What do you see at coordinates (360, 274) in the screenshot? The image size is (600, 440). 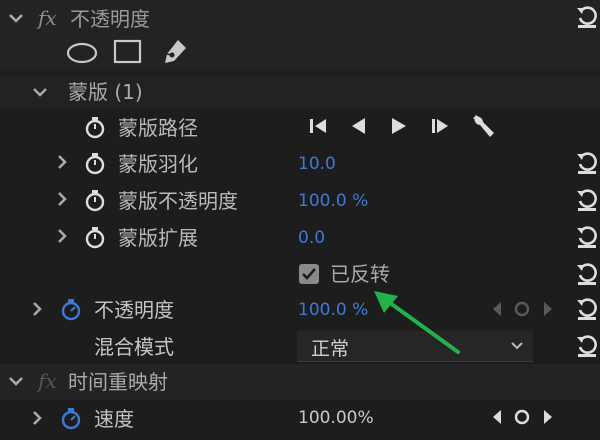 I see `inverted-label: 已反转` at bounding box center [360, 274].